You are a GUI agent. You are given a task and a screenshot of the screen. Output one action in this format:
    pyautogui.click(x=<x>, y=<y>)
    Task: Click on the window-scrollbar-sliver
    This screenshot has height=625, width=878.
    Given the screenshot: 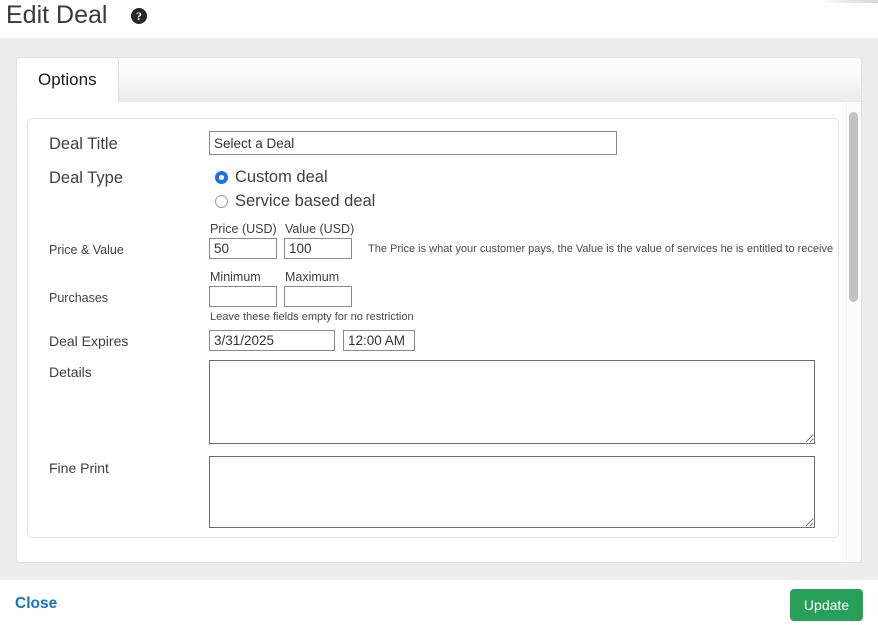 What is the action you would take?
    pyautogui.click(x=849, y=1)
    